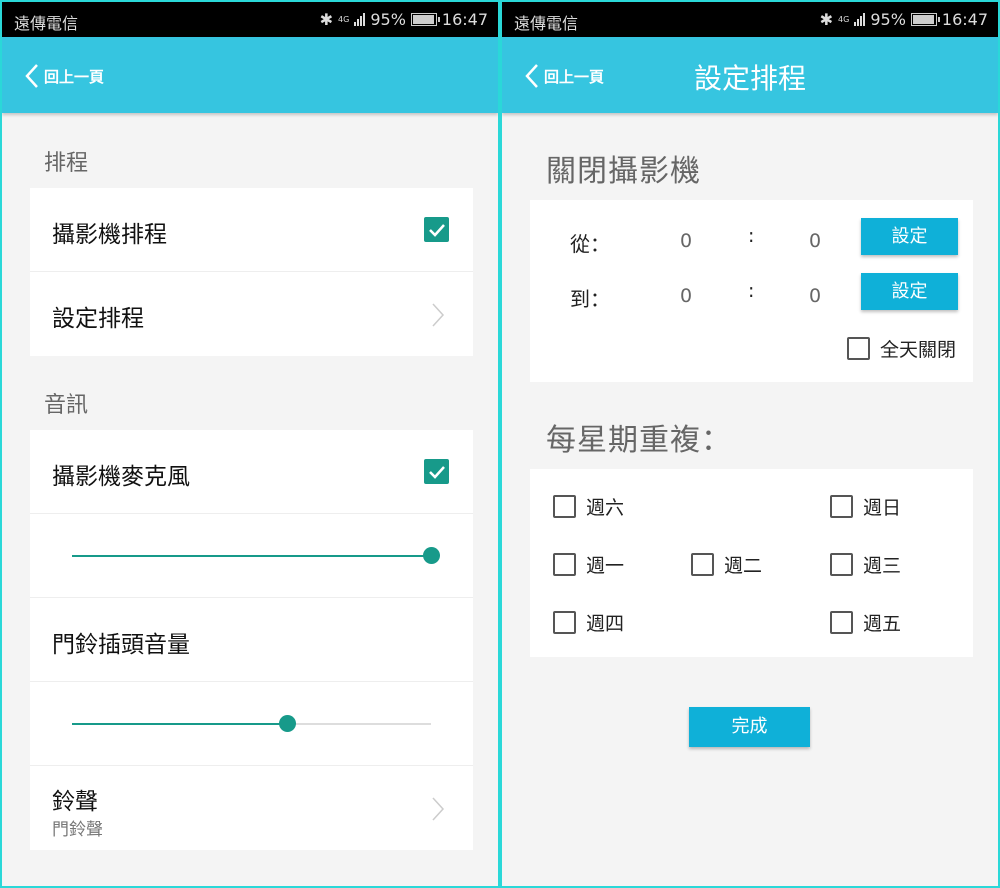 Image resolution: width=1000 pixels, height=888 pixels. What do you see at coordinates (31, 76) in the screenshot?
I see `chevron-left-icon` at bounding box center [31, 76].